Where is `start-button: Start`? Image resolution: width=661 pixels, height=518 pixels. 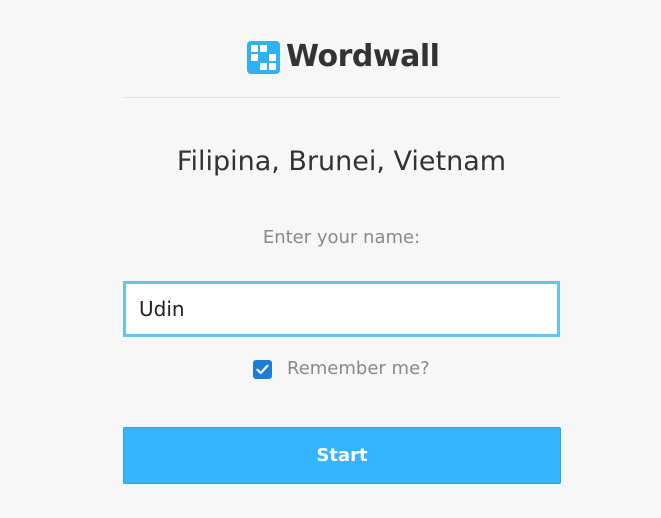 start-button: Start is located at coordinates (342, 455).